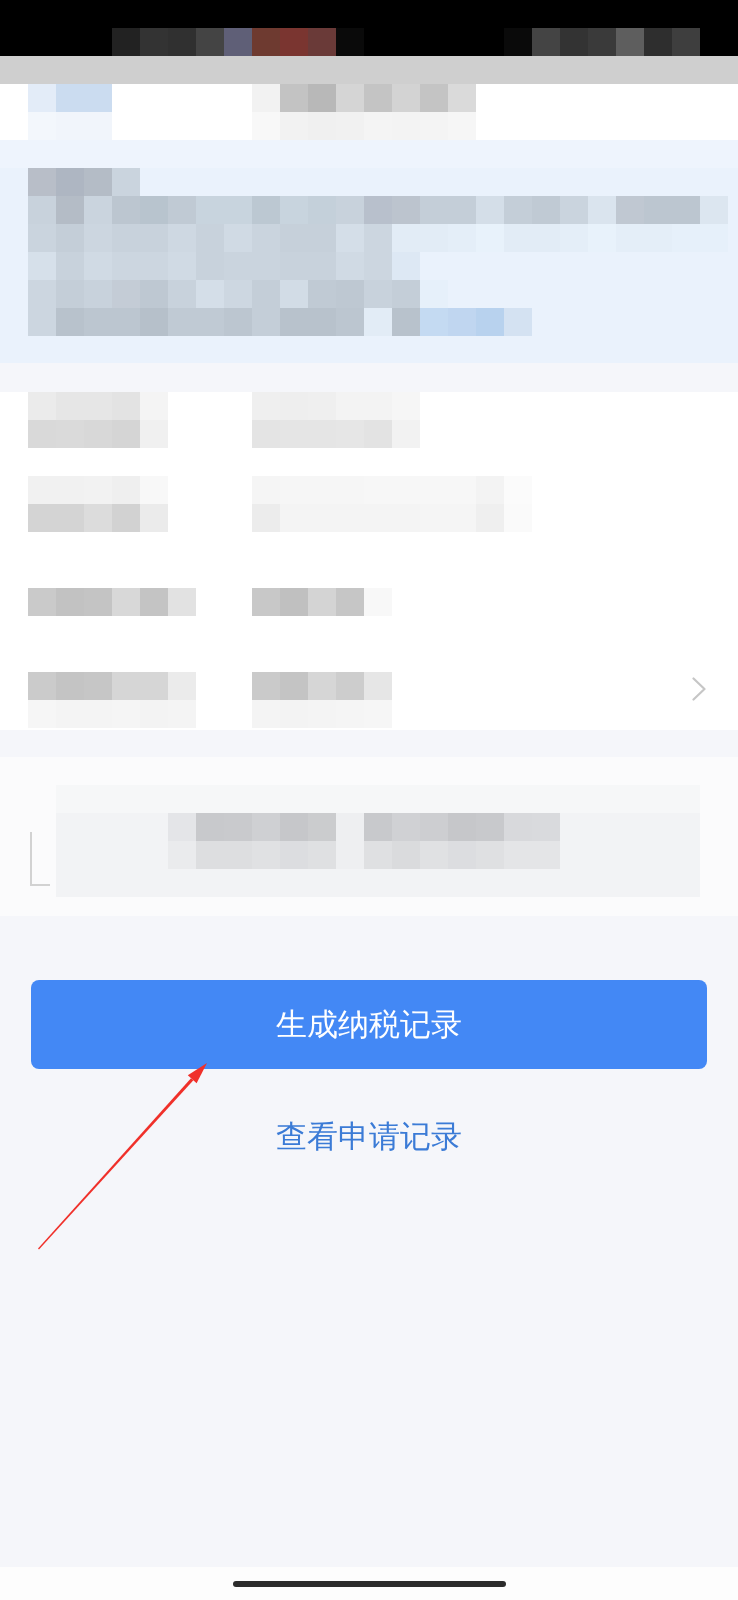  Describe the element at coordinates (369, 1024) in the screenshot. I see `generate-record-button: 生成纳税记录` at that location.